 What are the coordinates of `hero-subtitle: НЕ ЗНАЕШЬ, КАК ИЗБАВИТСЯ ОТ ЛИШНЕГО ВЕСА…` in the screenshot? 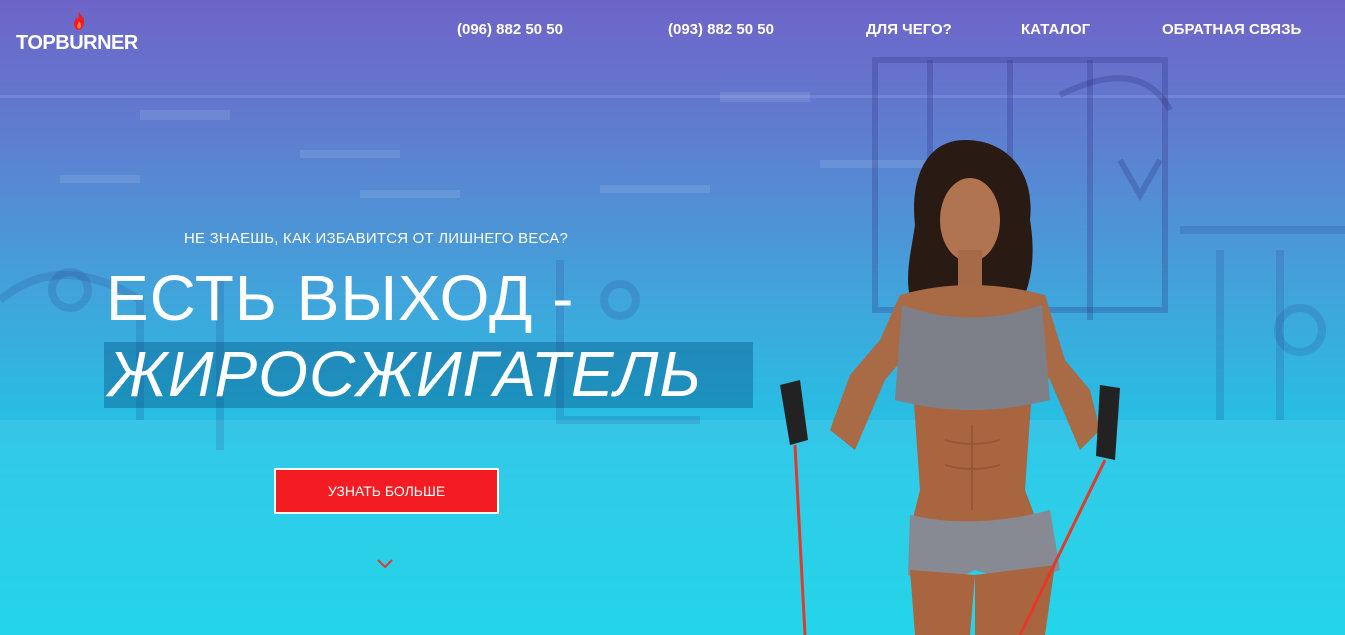 It's located at (376, 238).